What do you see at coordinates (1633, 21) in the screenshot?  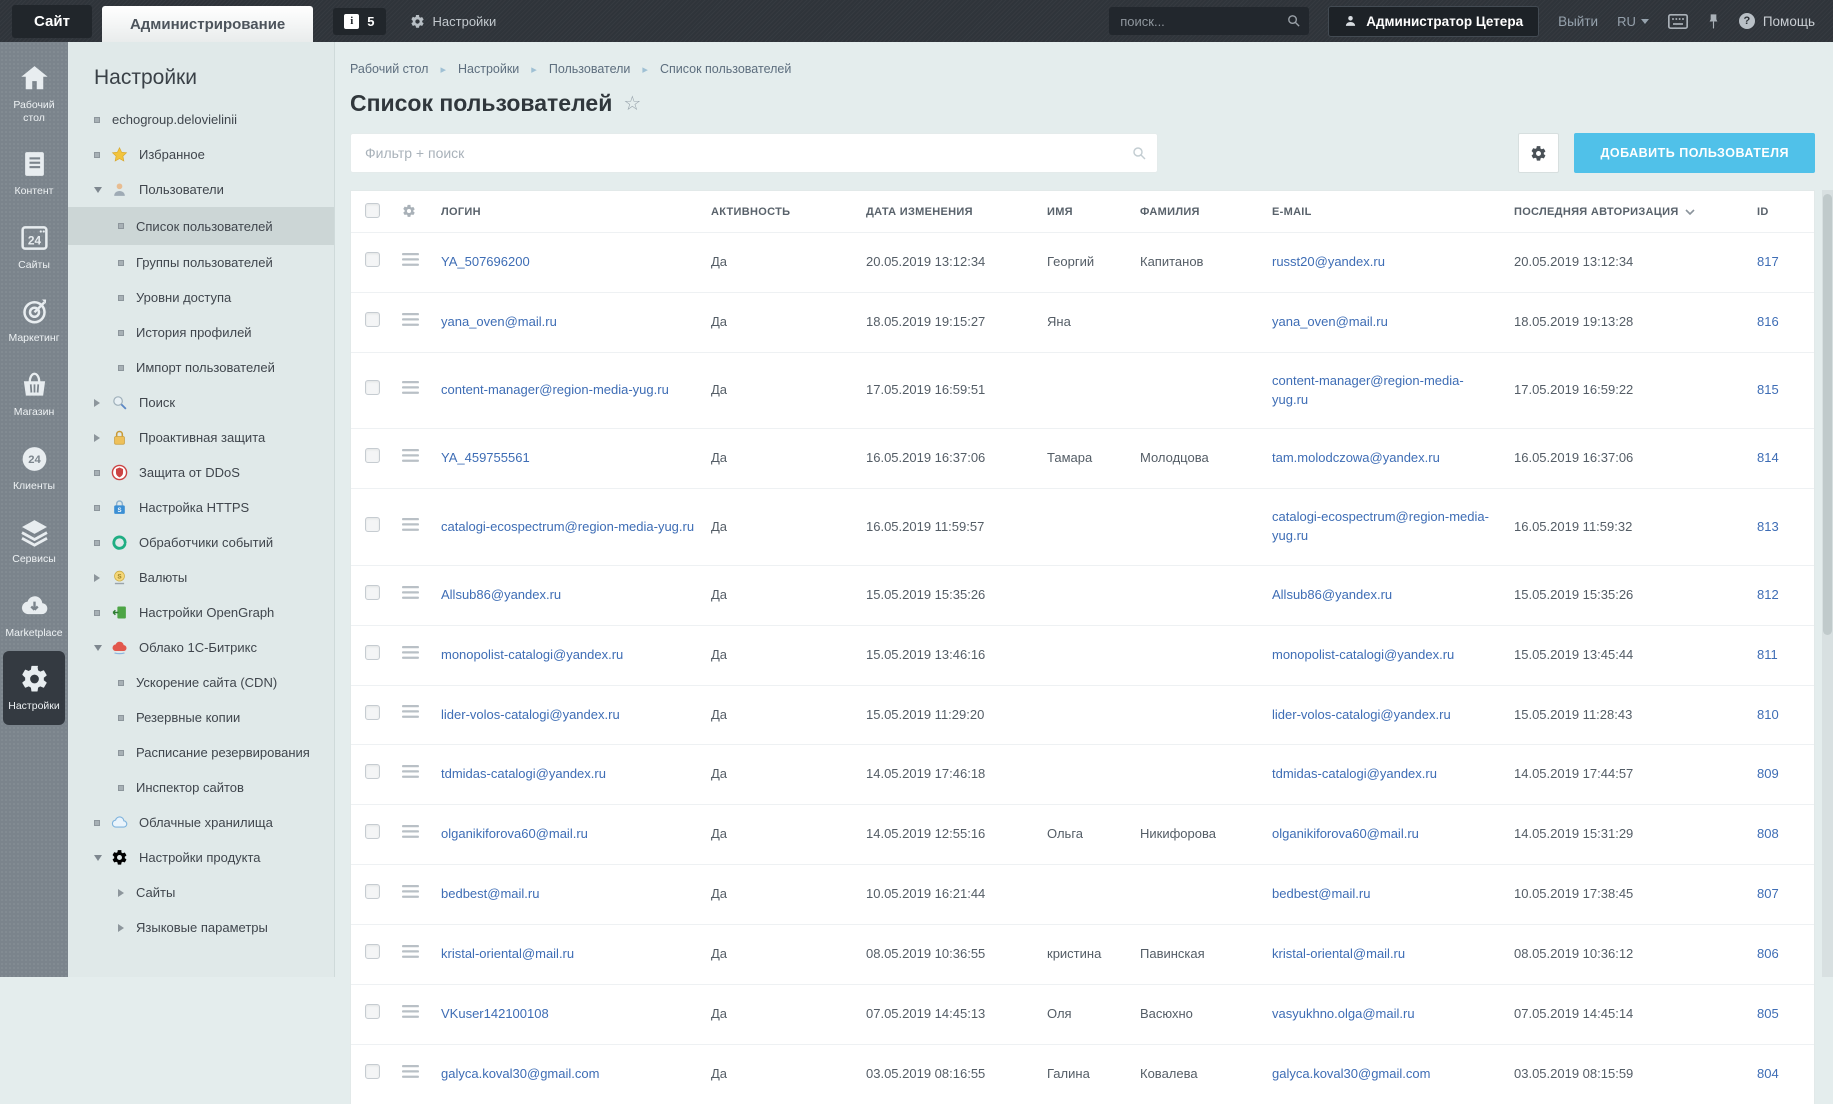 I see `language-selector: RU` at bounding box center [1633, 21].